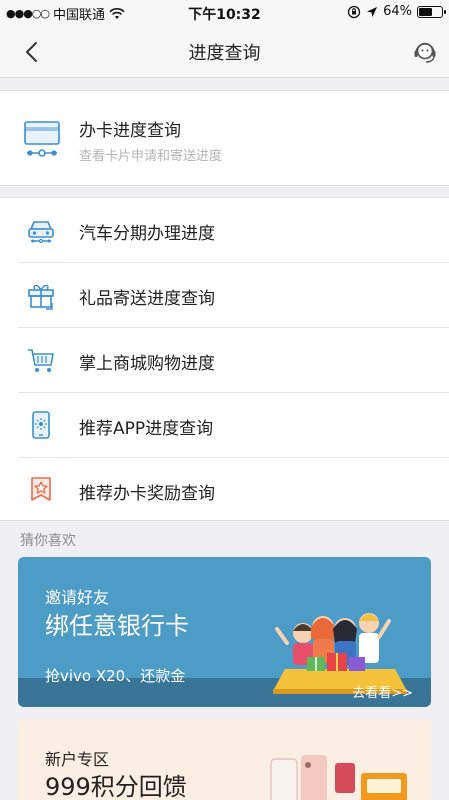  Describe the element at coordinates (41, 489) in the screenshot. I see `award-icon` at that location.